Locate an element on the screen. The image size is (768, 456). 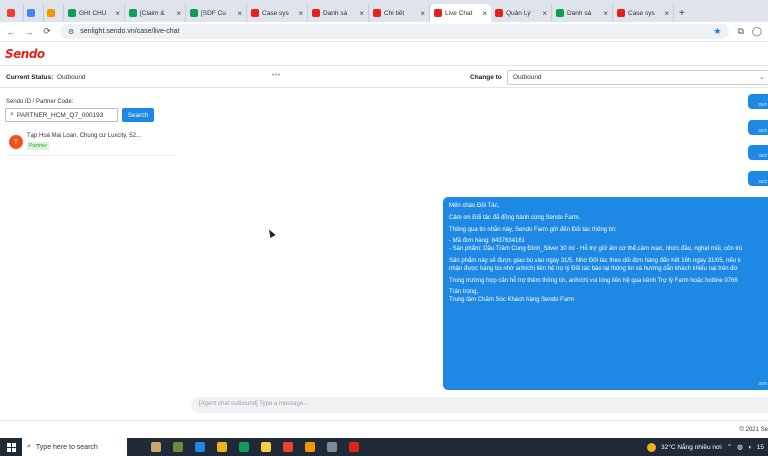
network-icon: ◍ is located at coordinates (740, 447).